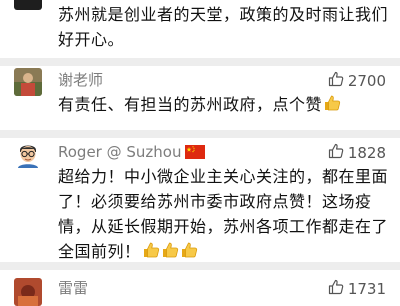 The width and height of the screenshot is (400, 306). What do you see at coordinates (332, 106) in the screenshot?
I see `thumbs-up-emoji-icon` at bounding box center [332, 106].